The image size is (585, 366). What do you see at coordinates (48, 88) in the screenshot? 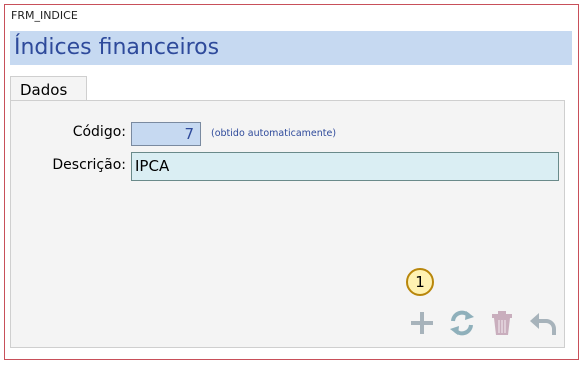
I see `tab-dados: Dados` at bounding box center [48, 88].